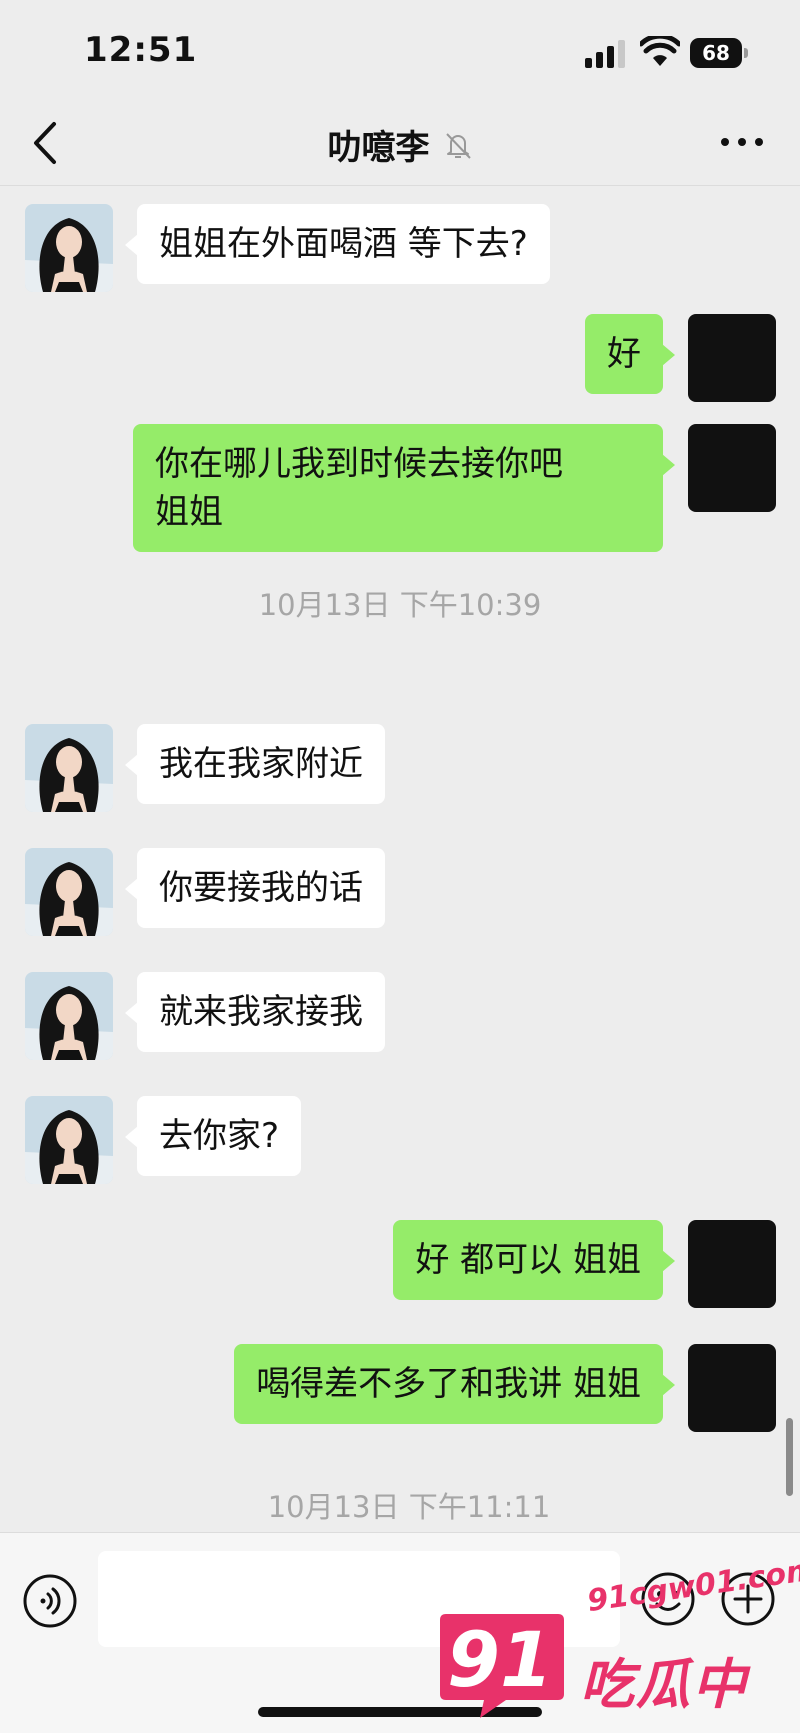 This screenshot has height=1733, width=800. What do you see at coordinates (500, 1659) in the screenshot?
I see `watermark-number: 91` at bounding box center [500, 1659].